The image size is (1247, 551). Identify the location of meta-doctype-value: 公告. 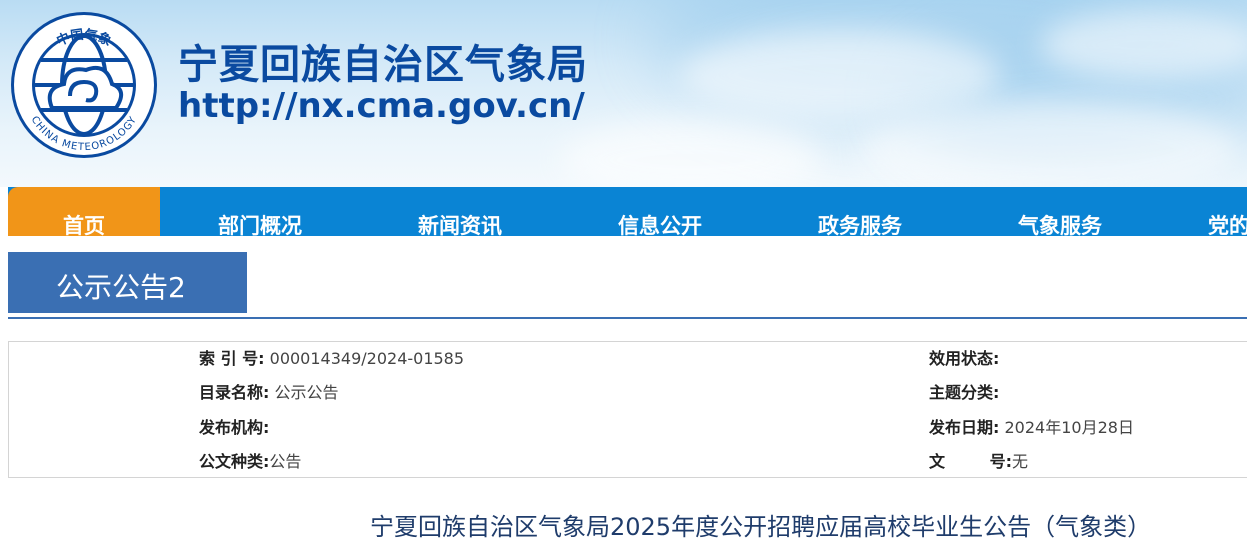
(285, 461).